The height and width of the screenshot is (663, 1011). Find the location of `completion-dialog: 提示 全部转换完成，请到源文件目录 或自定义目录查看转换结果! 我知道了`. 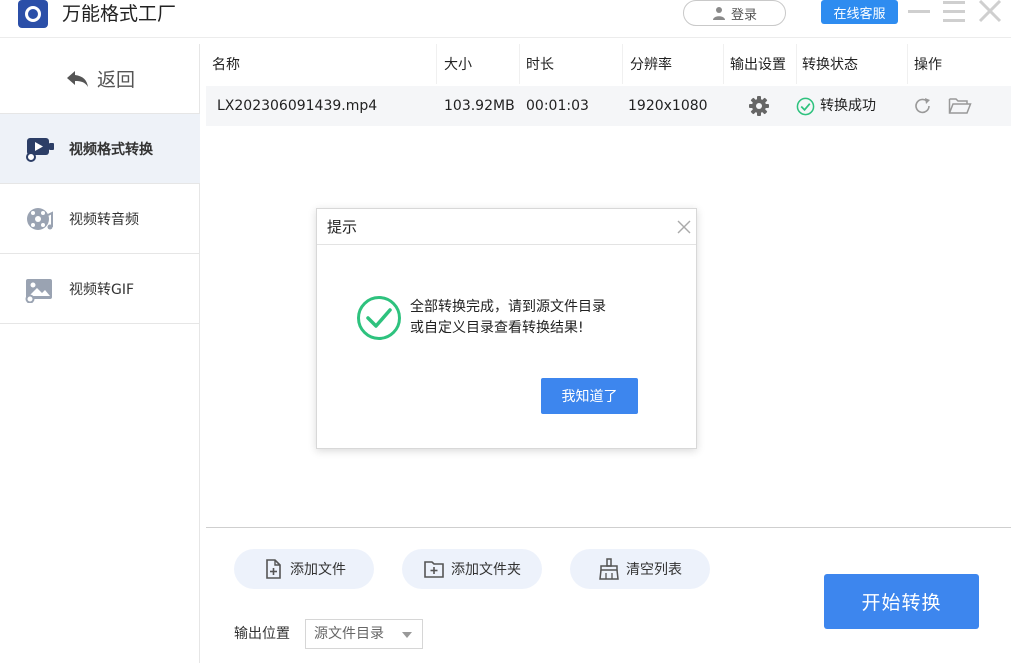

completion-dialog: 提示 全部转换完成，请到源文件目录 或自定义目录查看转换结果! 我知道了 is located at coordinates (506, 328).